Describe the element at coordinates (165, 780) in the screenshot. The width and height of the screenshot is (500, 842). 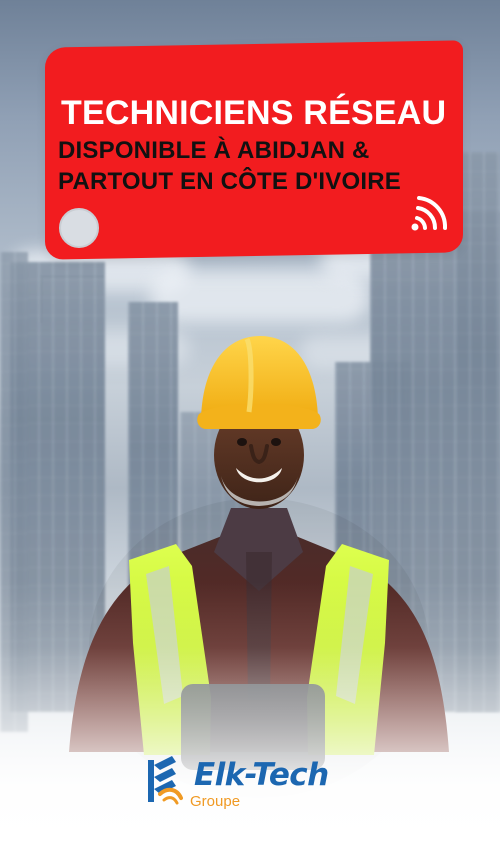
I see `elk-tech-logo-icon` at that location.